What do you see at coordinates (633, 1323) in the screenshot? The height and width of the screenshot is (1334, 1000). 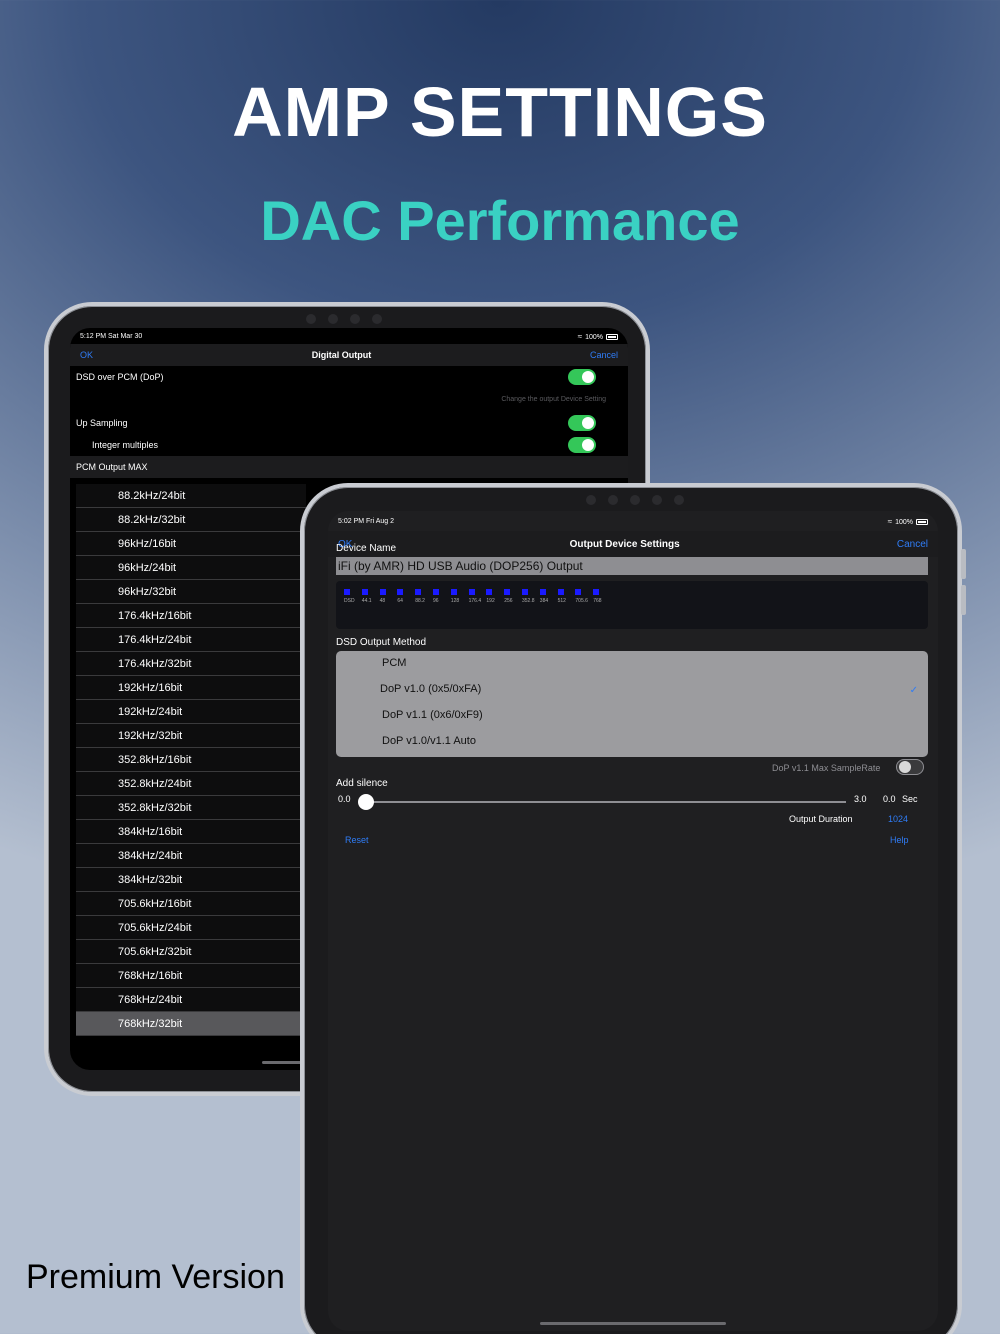 I see `home-indicator` at bounding box center [633, 1323].